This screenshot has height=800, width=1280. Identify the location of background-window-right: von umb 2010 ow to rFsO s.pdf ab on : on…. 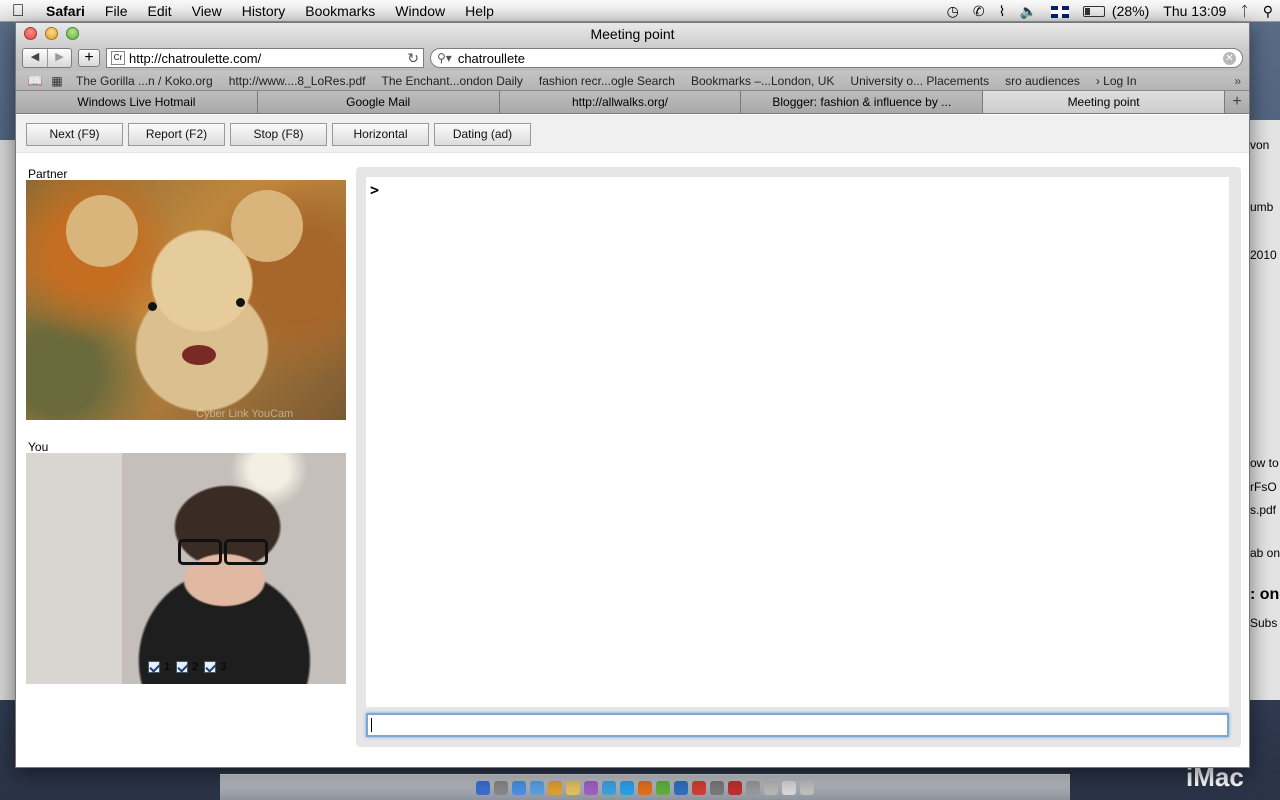
(1265, 410).